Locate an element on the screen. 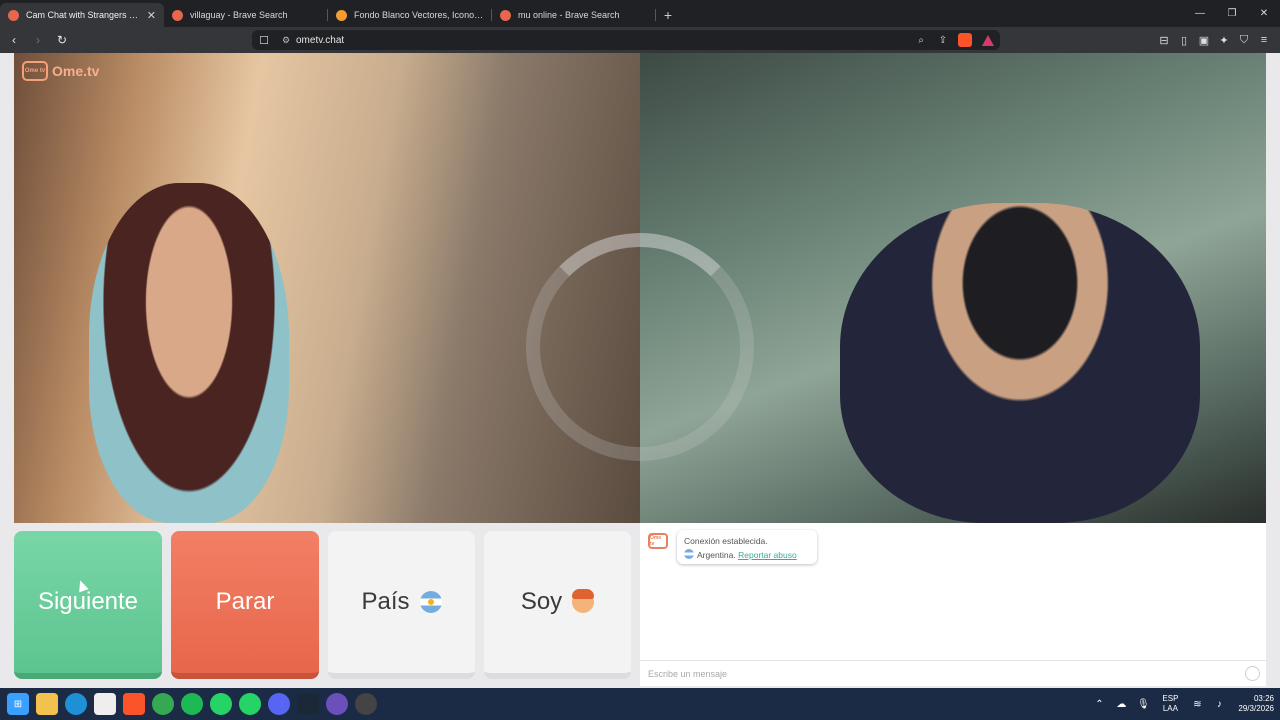 The image size is (1280, 720). share-icon: ⇪ is located at coordinates (943, 40).